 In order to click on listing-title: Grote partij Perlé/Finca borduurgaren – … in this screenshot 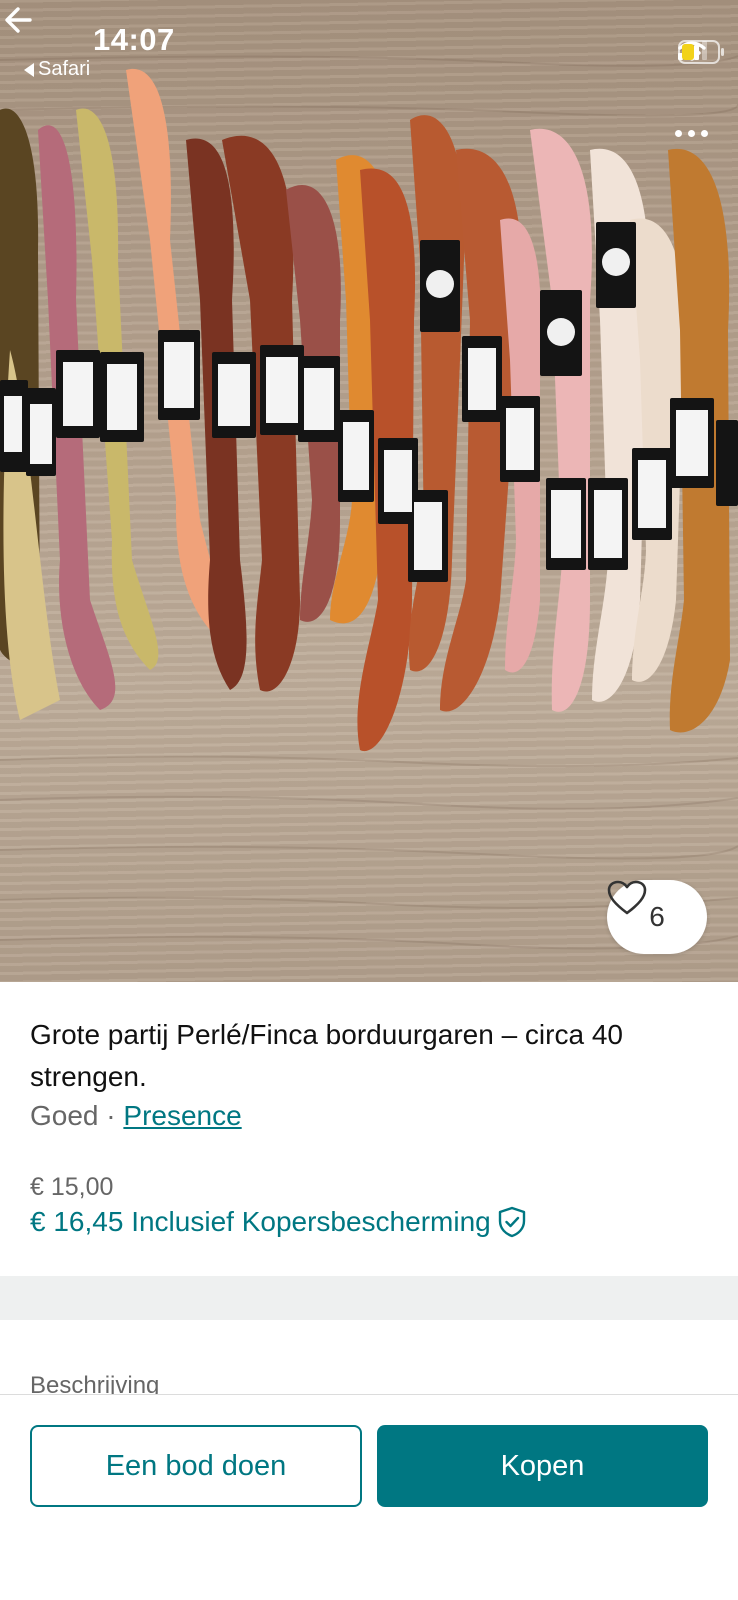, I will do `click(326, 1055)`.